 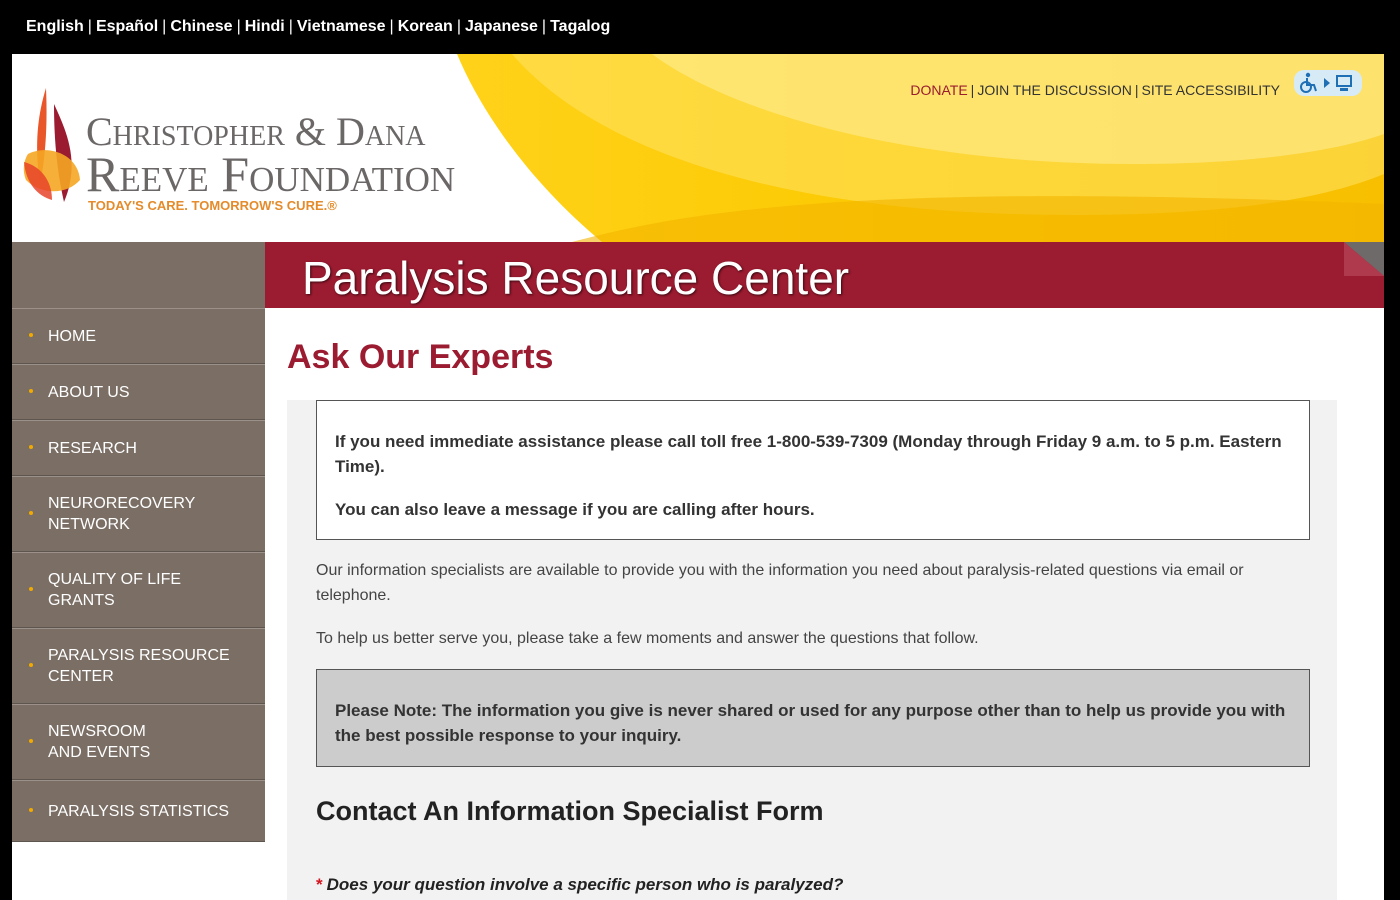 I want to click on lang-japanese: Japanese, so click(x=501, y=26).